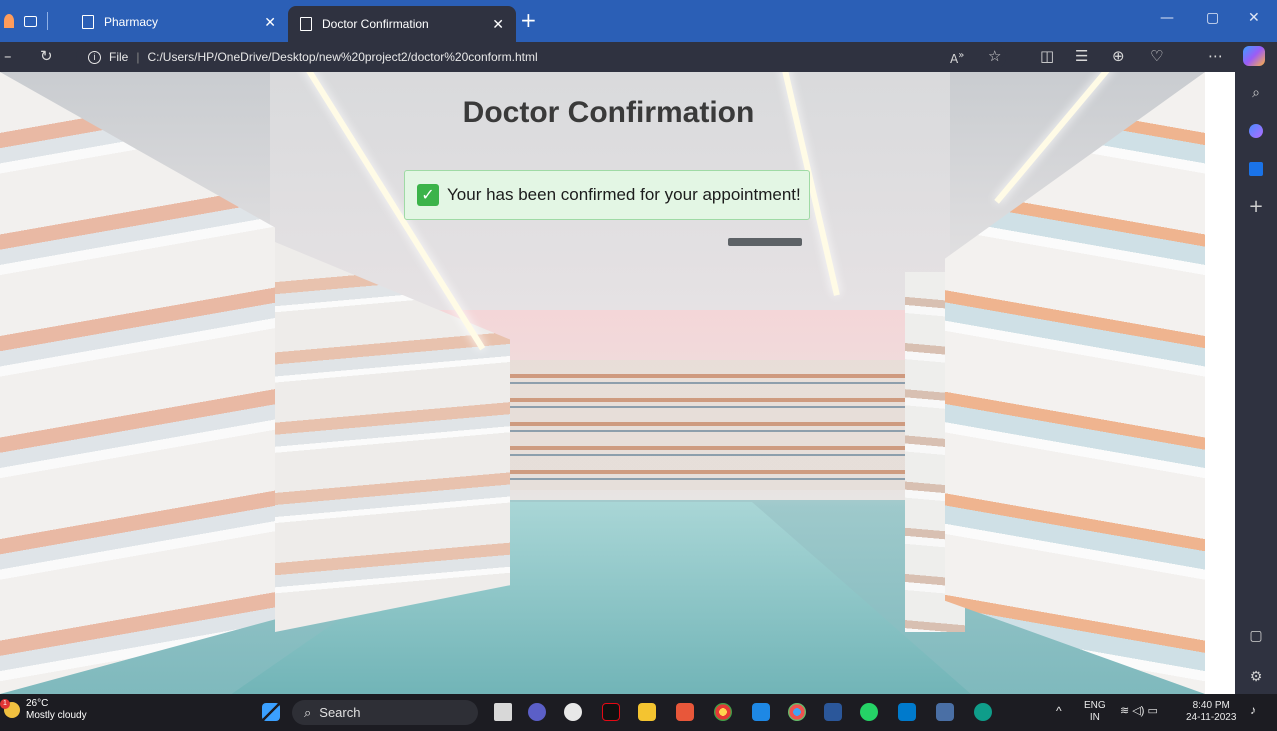 Image resolution: width=1277 pixels, height=731 pixels. What do you see at coordinates (1220, 383) in the screenshot?
I see `scrollbar` at bounding box center [1220, 383].